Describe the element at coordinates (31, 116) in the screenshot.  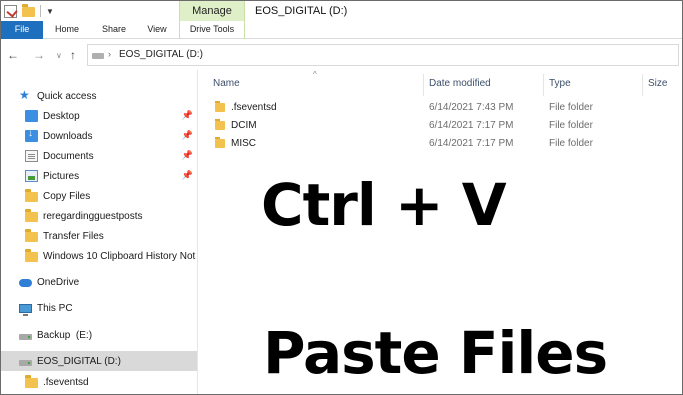
I see `desktop-icon` at that location.